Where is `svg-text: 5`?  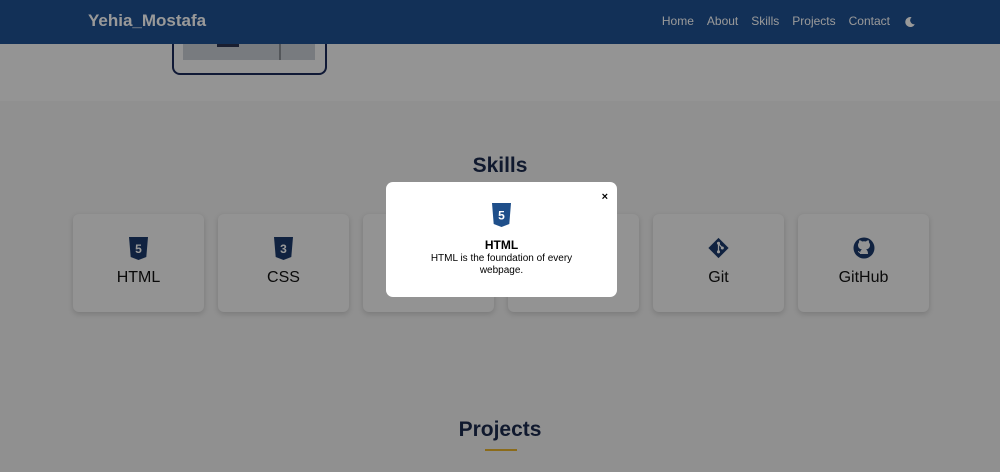 svg-text: 5 is located at coordinates (501, 216).